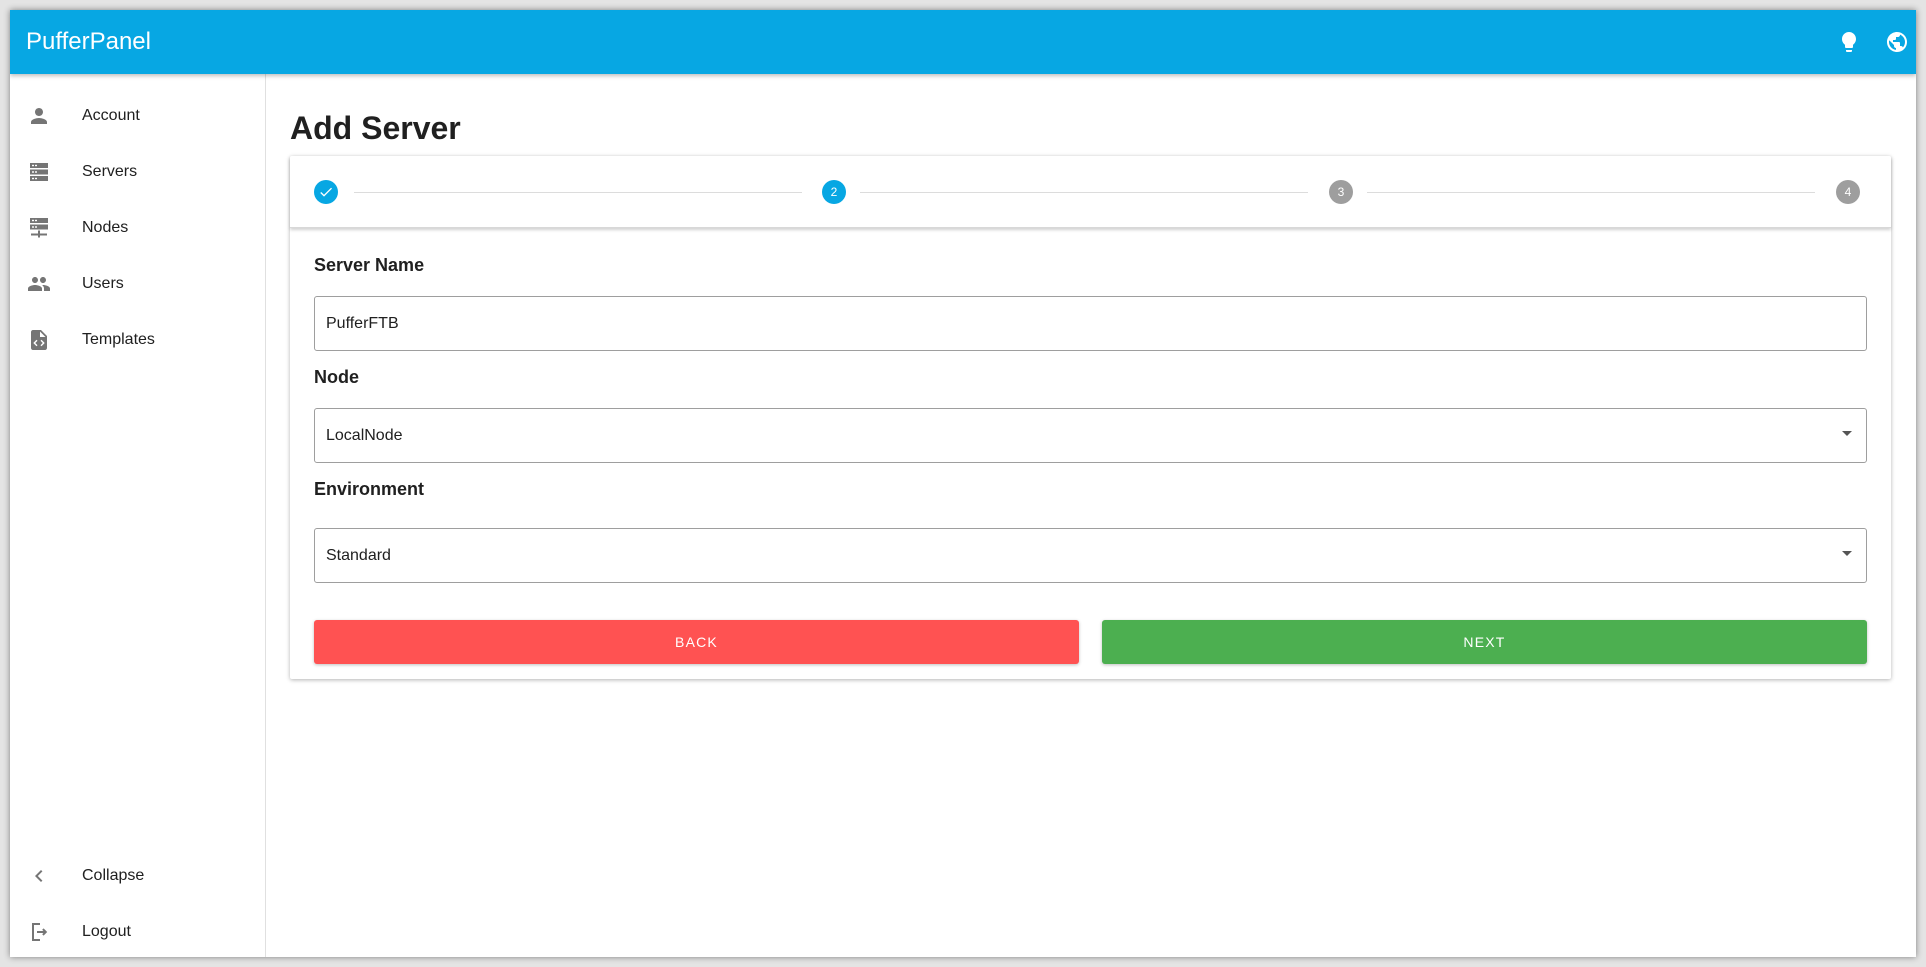  I want to click on app-bar: PufferPanel, so click(963, 42).